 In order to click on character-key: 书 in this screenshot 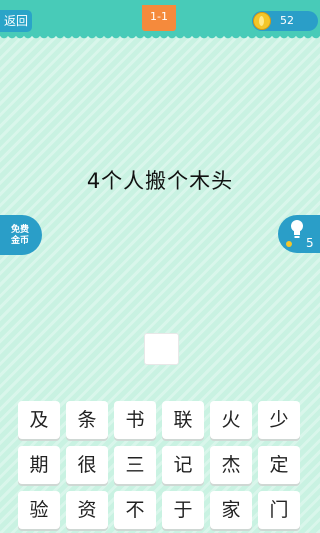, I will do `click(135, 420)`.